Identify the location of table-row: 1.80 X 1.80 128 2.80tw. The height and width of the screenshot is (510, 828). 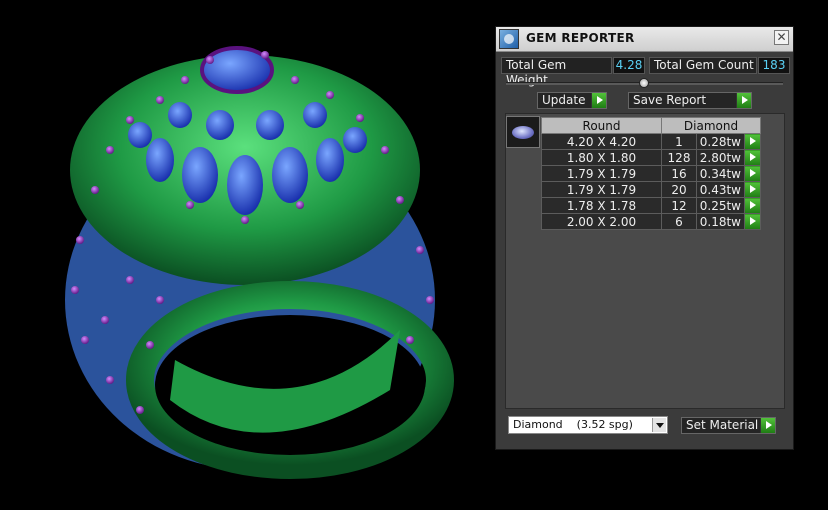
(651, 157).